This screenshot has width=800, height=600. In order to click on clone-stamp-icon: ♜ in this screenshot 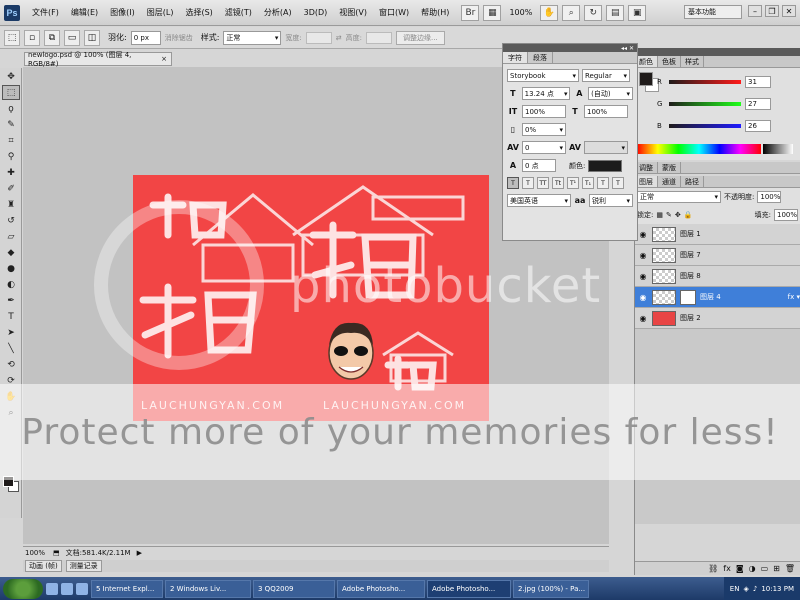, I will do `click(11, 204)`.